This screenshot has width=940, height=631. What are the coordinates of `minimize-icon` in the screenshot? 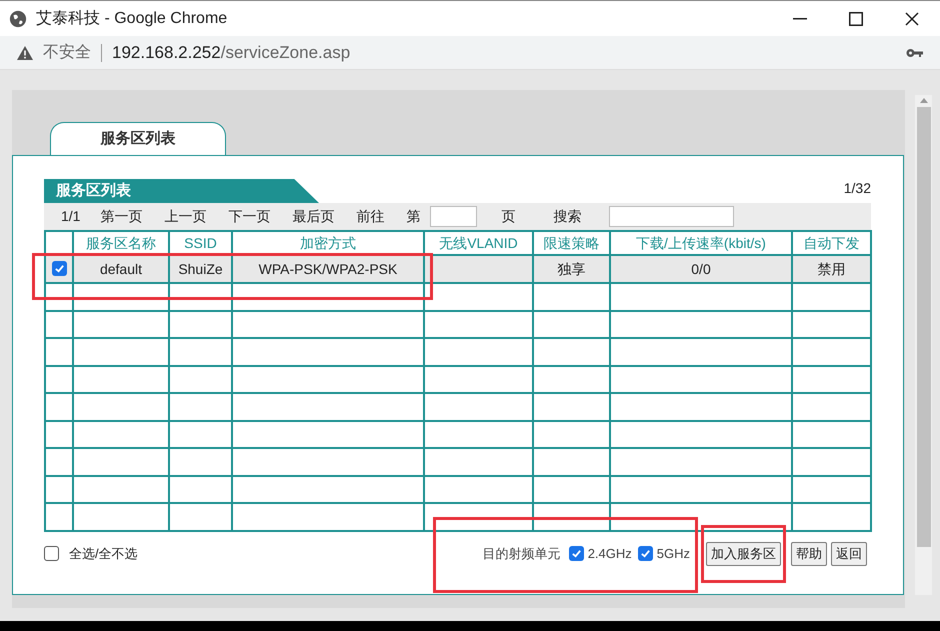 It's located at (800, 19).